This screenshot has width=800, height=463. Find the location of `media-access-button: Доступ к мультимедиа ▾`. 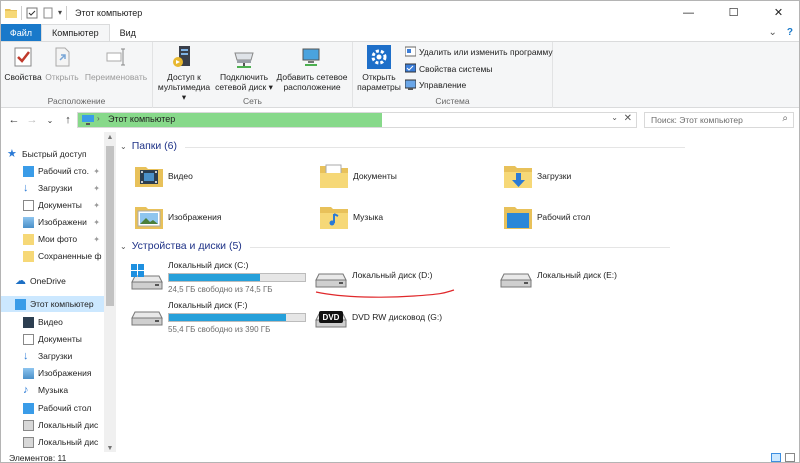

media-access-button: Доступ к мультимедиа ▾ is located at coordinates (184, 73).